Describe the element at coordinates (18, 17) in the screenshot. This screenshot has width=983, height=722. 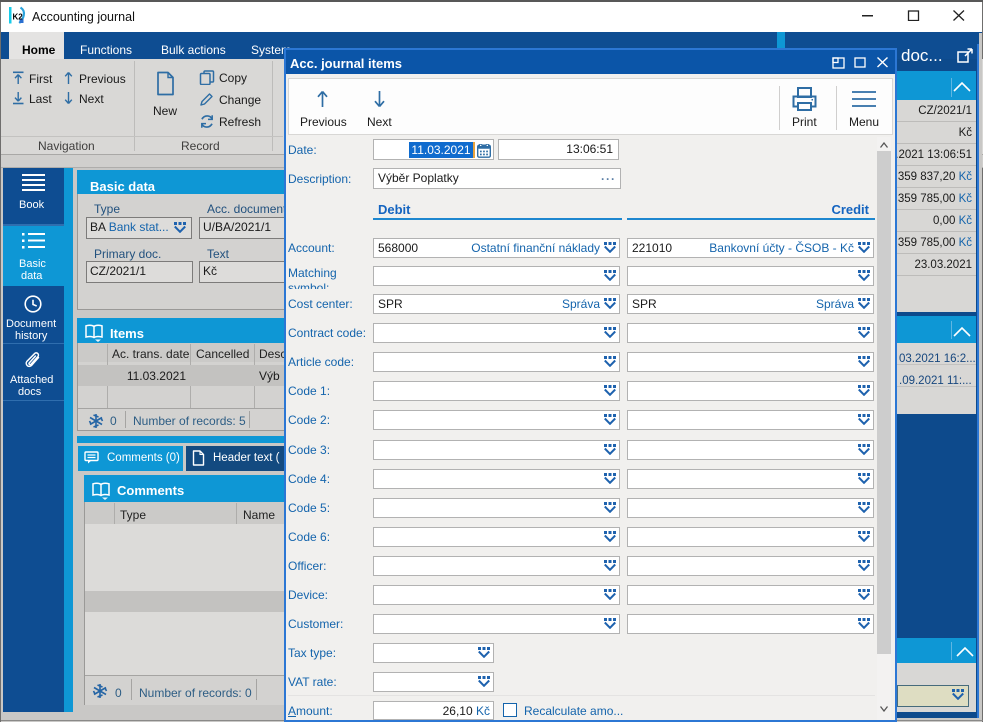
I see `svg-text: K2` at that location.